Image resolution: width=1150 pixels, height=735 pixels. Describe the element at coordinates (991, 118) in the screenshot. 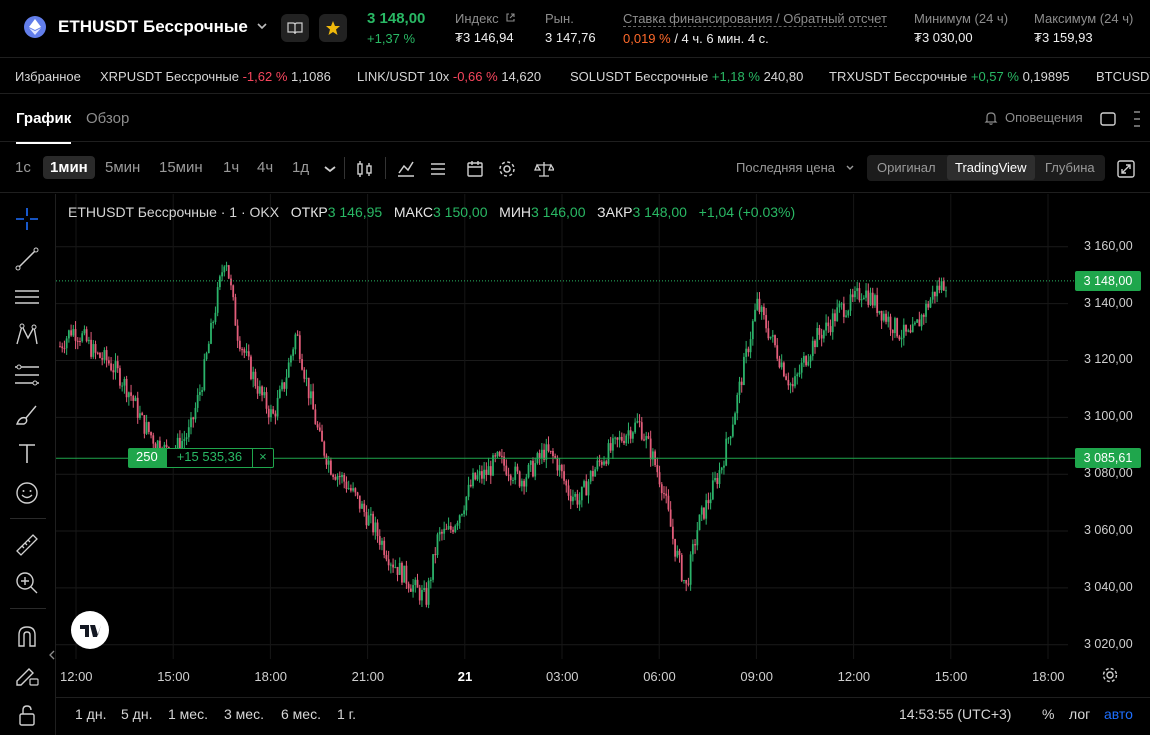

I see `bell-icon` at that location.